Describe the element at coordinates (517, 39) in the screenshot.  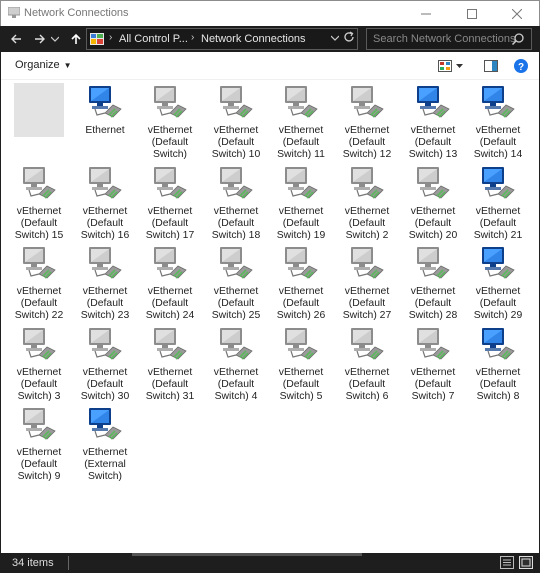
I see `search-icon` at that location.